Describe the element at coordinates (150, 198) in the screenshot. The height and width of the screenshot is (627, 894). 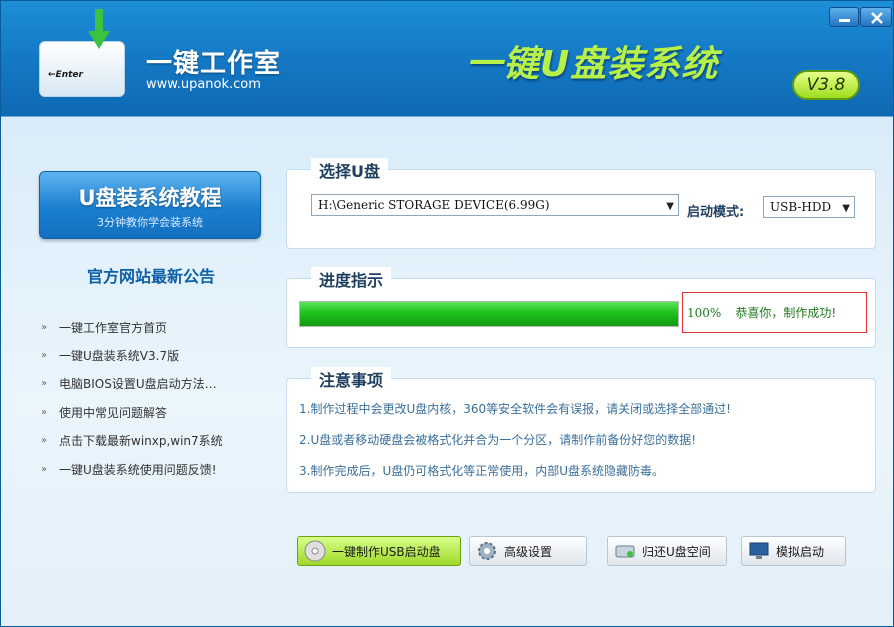
I see `tutorial-title: U盘装系统教程` at that location.